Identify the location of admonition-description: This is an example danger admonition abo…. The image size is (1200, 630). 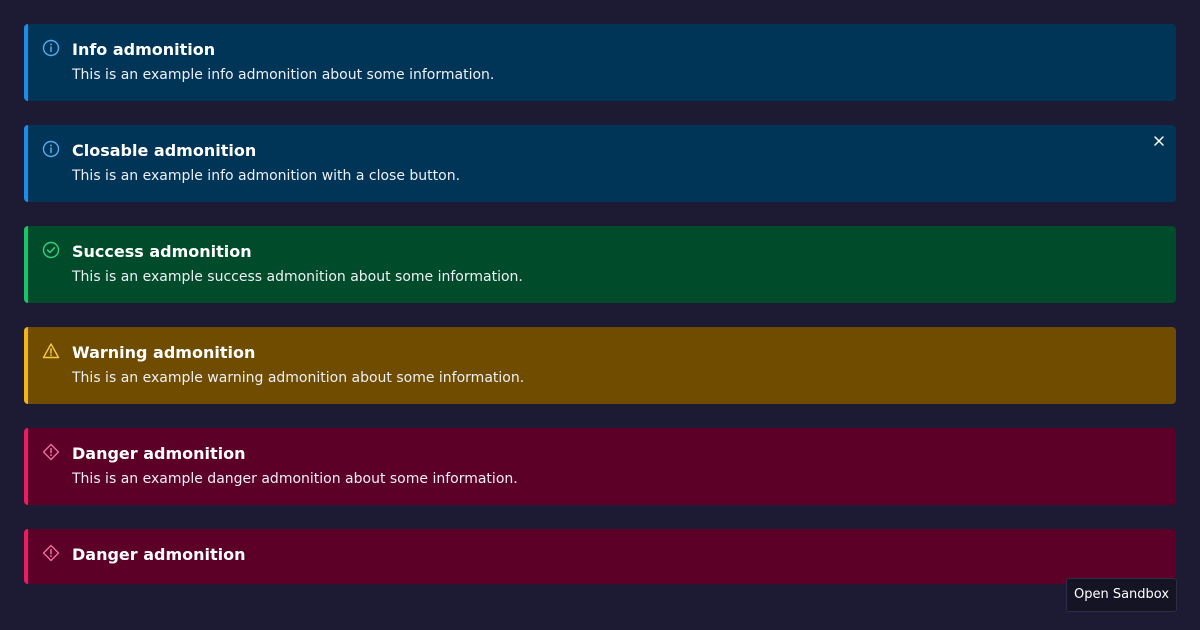
(295, 479).